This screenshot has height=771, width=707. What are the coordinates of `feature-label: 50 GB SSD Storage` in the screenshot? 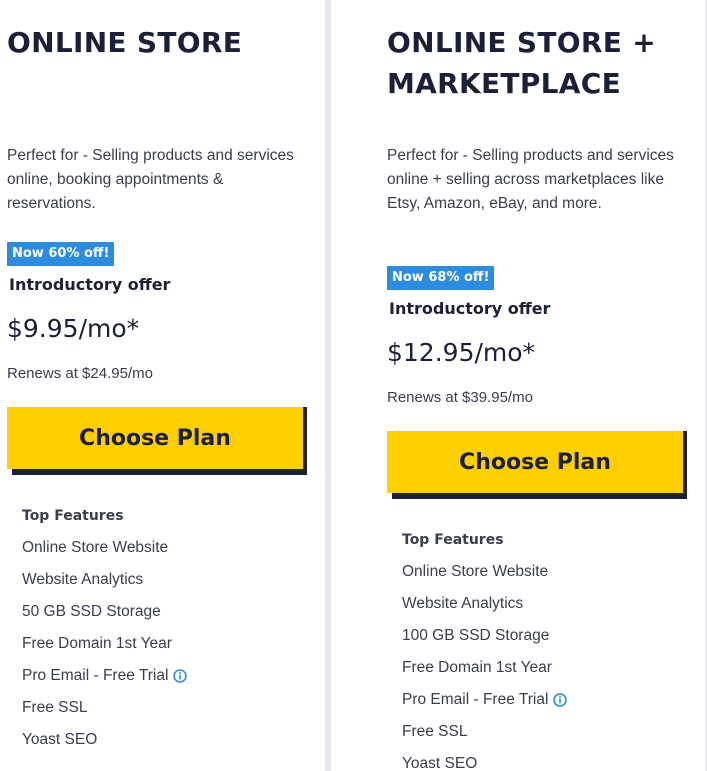 It's located at (91, 611).